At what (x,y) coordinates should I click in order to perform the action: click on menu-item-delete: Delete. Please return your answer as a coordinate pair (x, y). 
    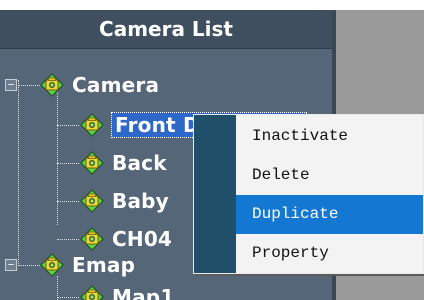
    Looking at the image, I should click on (329, 175).